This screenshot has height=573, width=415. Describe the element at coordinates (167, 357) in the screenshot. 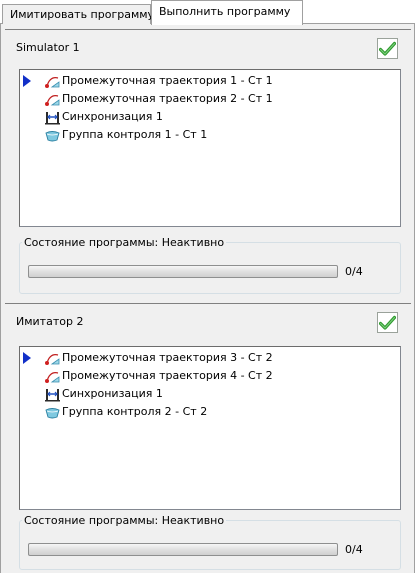

I see `list-item-label: Промежуточная траектория 3 - Ст 2` at that location.